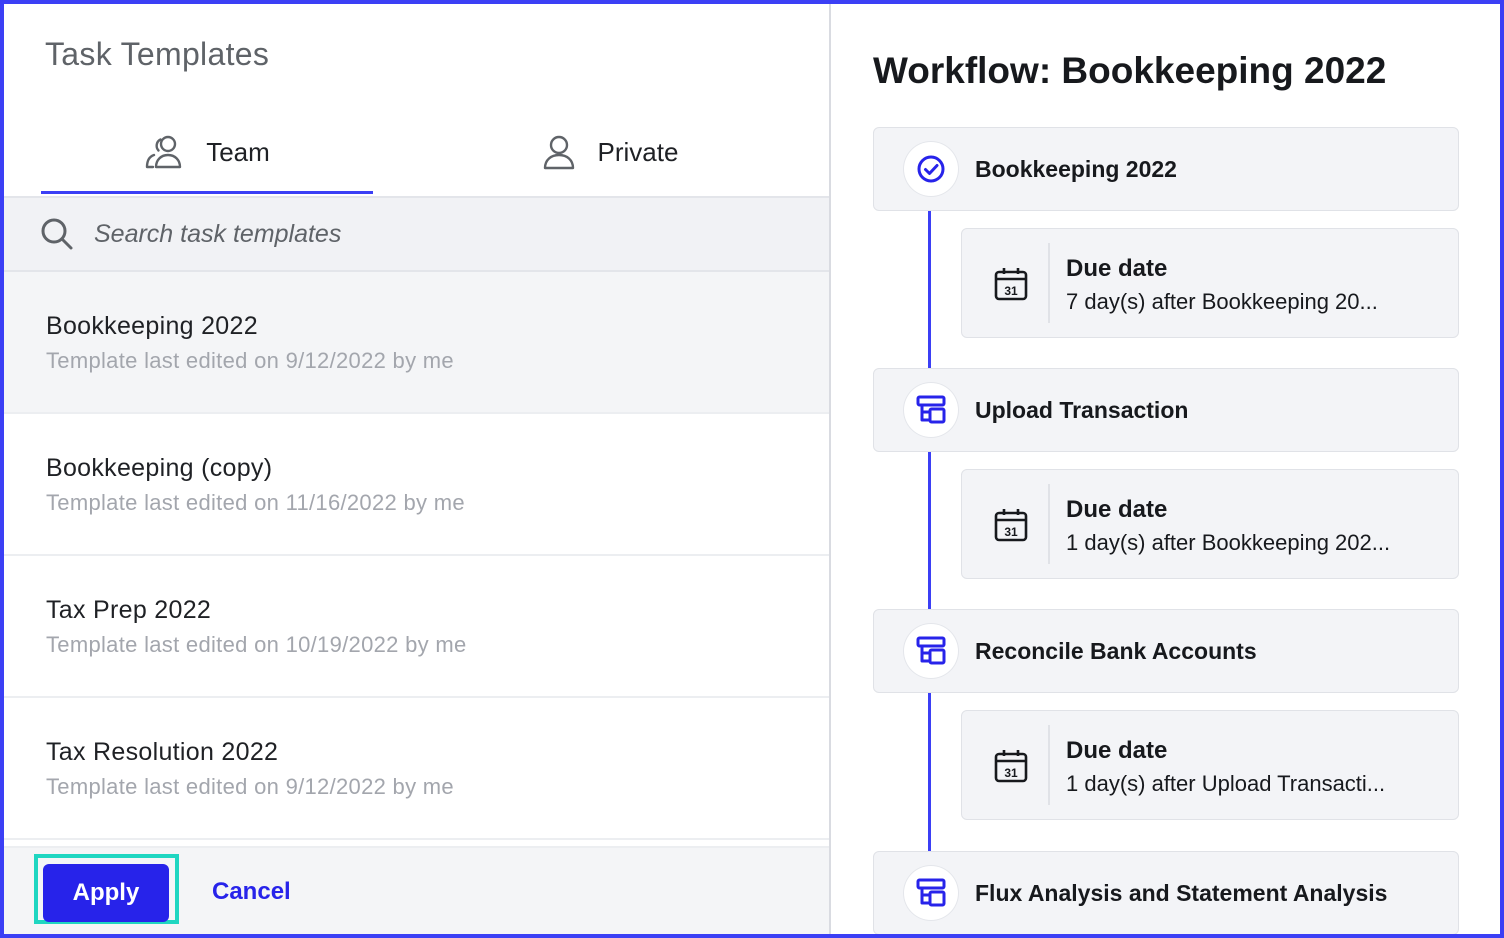  What do you see at coordinates (238, 151) in the screenshot?
I see `tab-team-label: Team` at bounding box center [238, 151].